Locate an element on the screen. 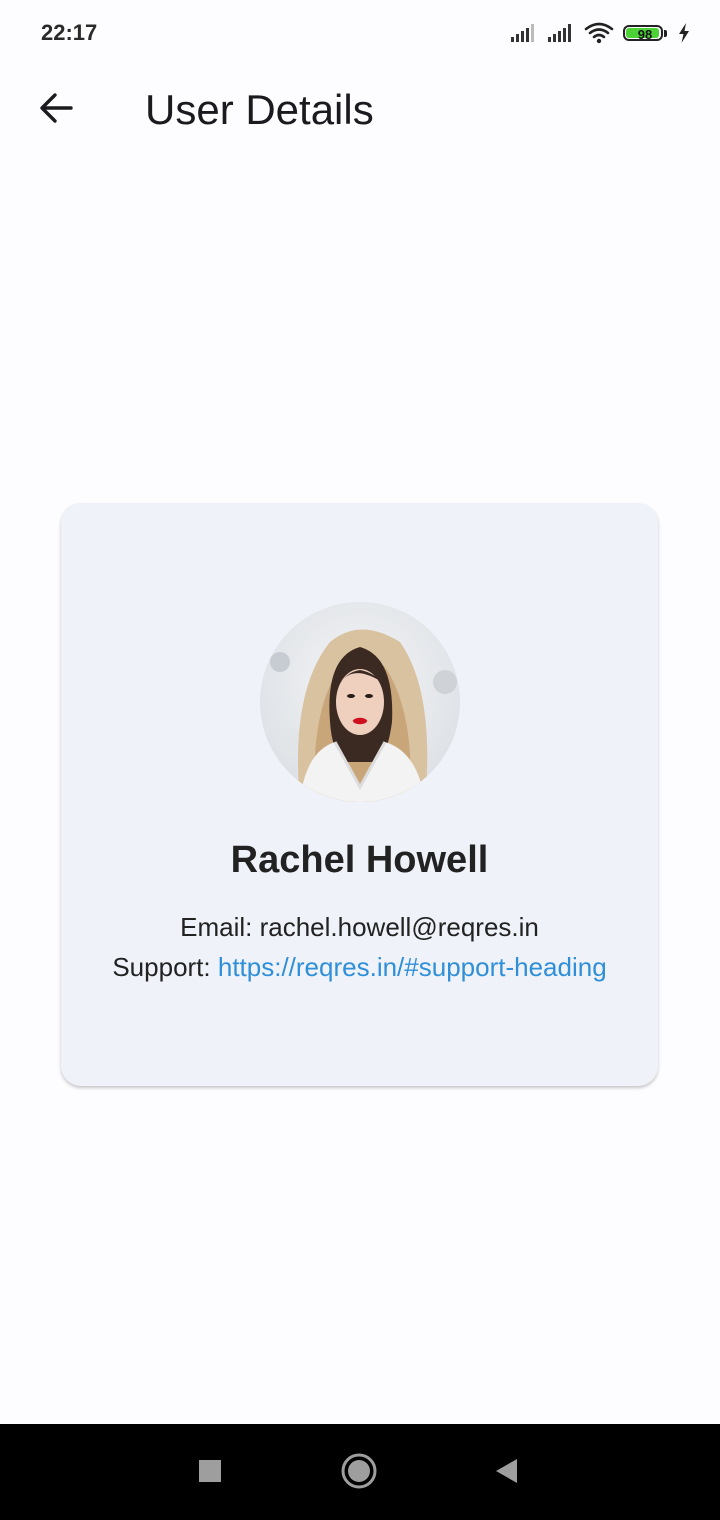 The height and width of the screenshot is (1520, 720). battery-icon: 98 is located at coordinates (646, 33).